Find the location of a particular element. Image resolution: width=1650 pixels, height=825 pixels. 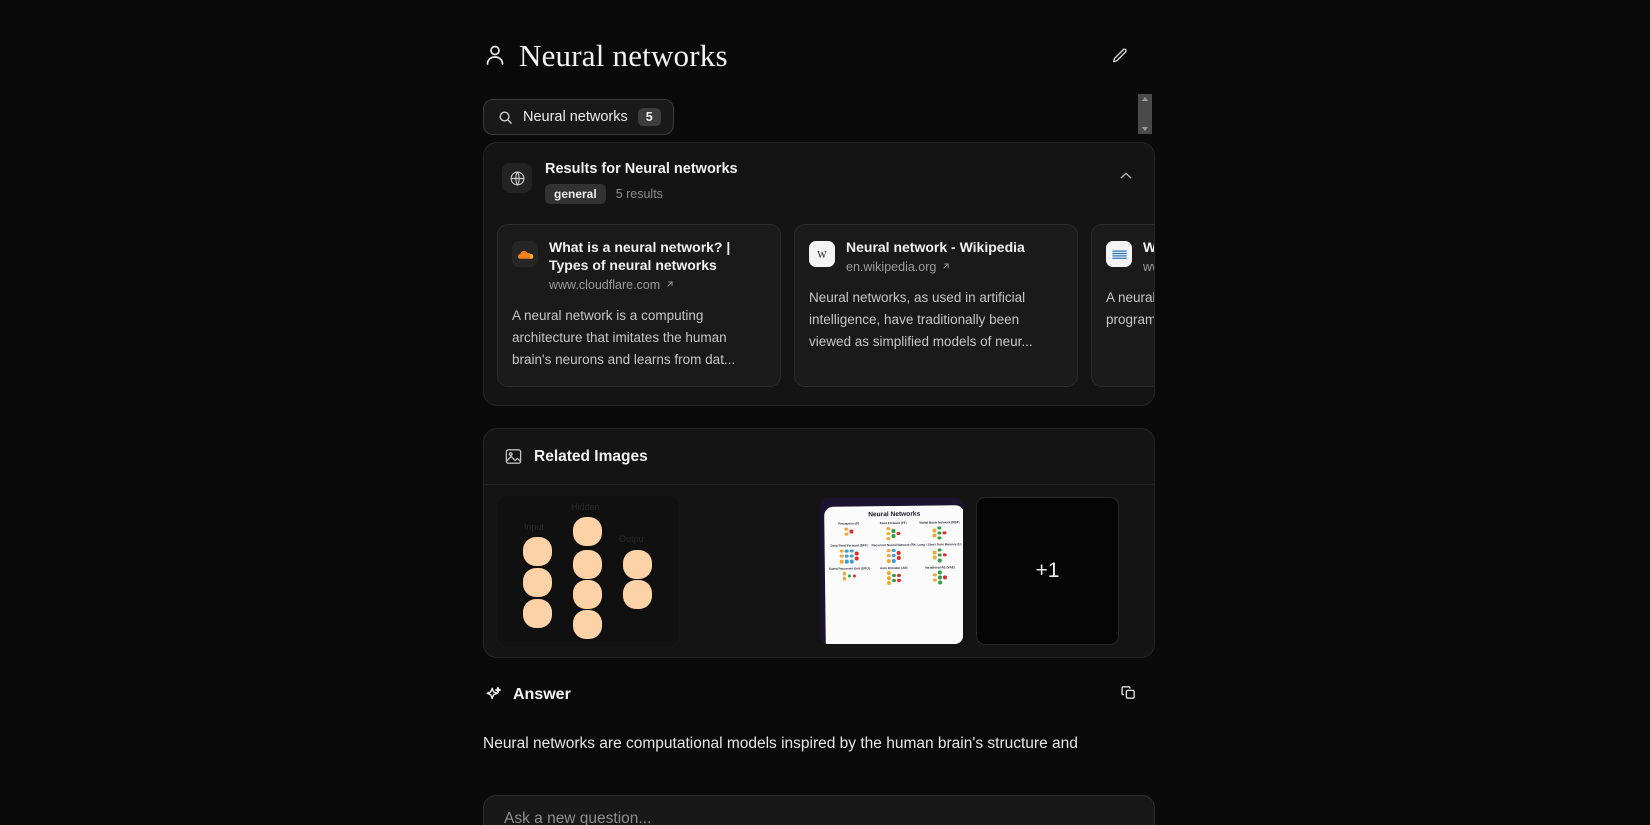

results-meta: general 5 results is located at coordinates (641, 194).